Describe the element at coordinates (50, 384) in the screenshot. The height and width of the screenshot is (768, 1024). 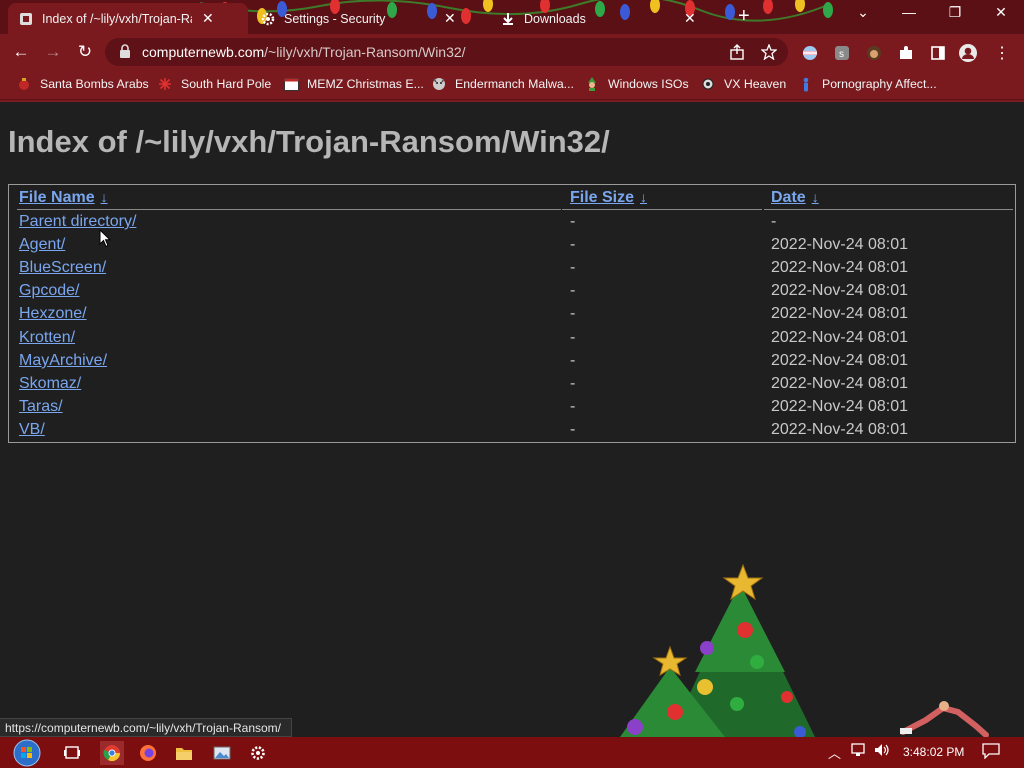
I see `folder-link: Skomaz/` at that location.